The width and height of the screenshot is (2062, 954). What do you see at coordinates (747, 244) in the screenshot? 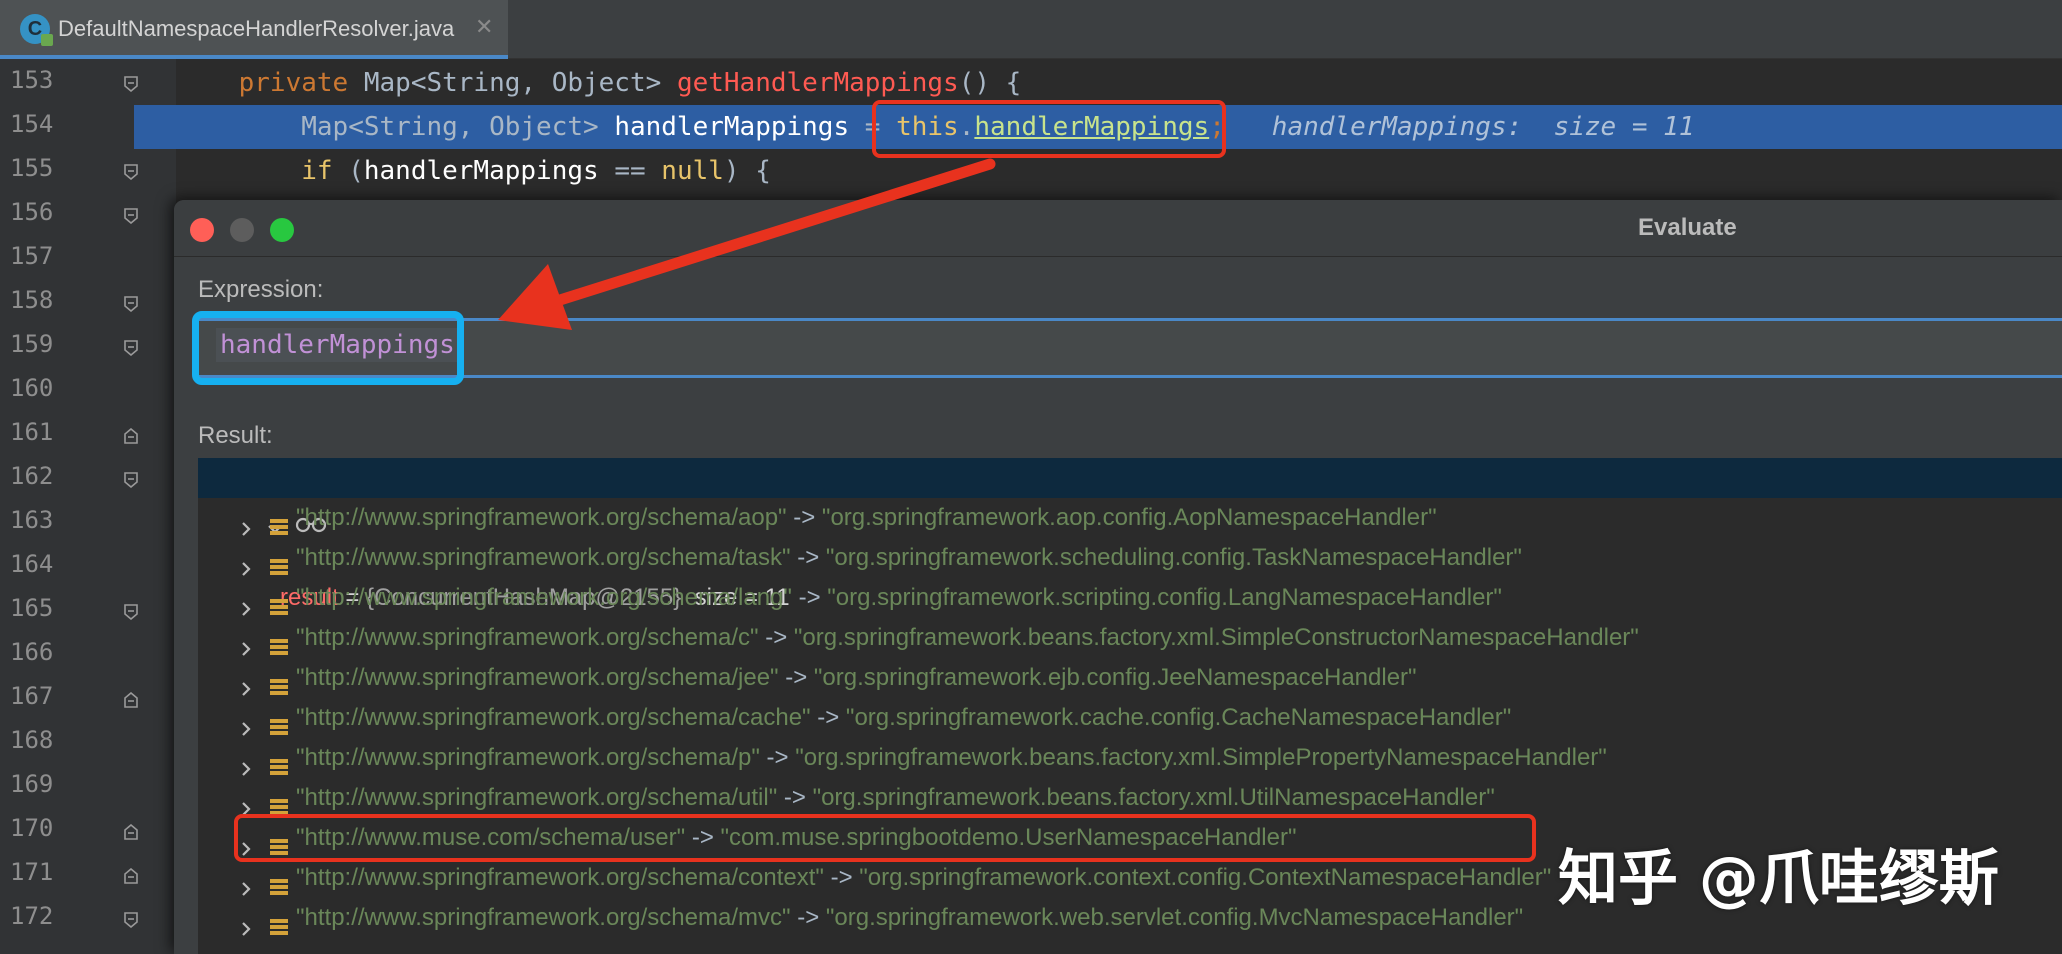
I see `annotation-arrow` at bounding box center [747, 244].